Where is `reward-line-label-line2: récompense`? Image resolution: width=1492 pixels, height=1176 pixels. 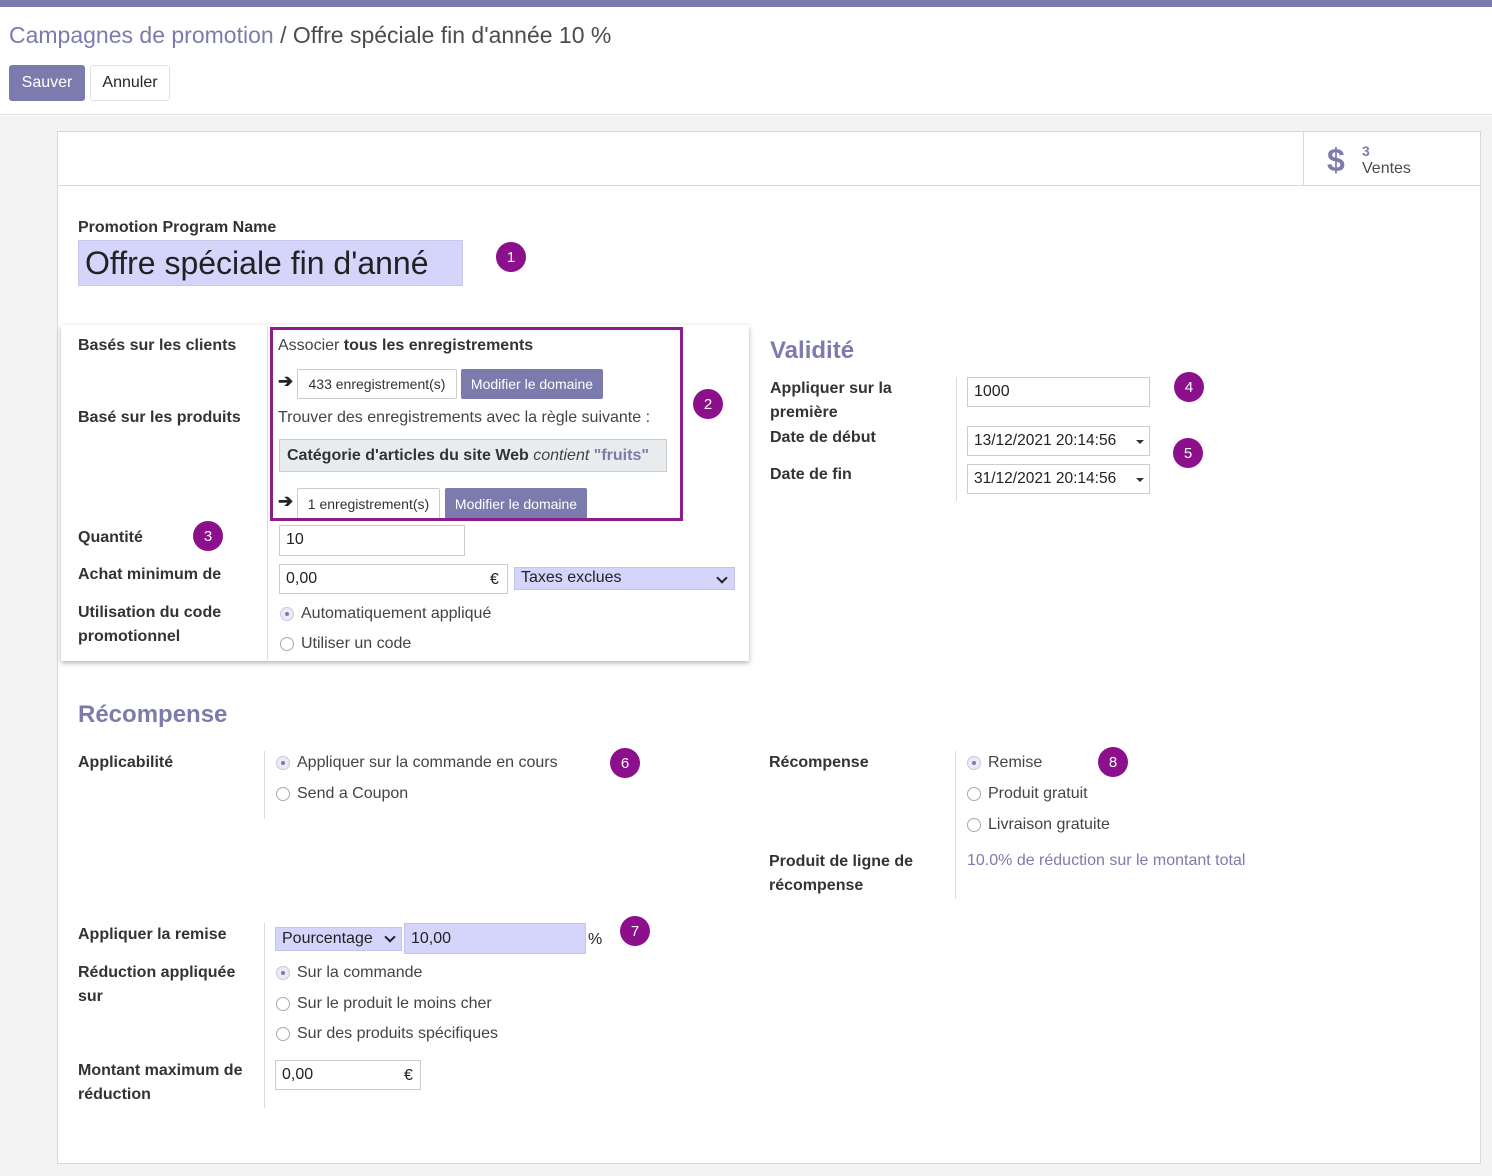 reward-line-label-line2: récompense is located at coordinates (816, 885).